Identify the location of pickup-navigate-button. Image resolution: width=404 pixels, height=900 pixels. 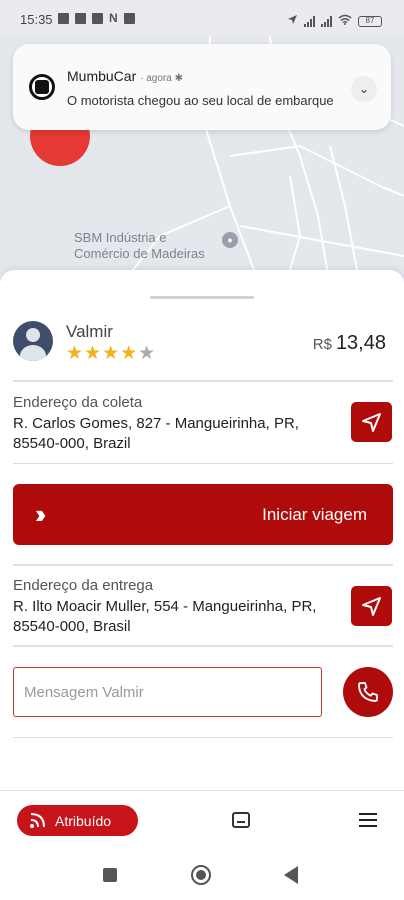
(371, 422).